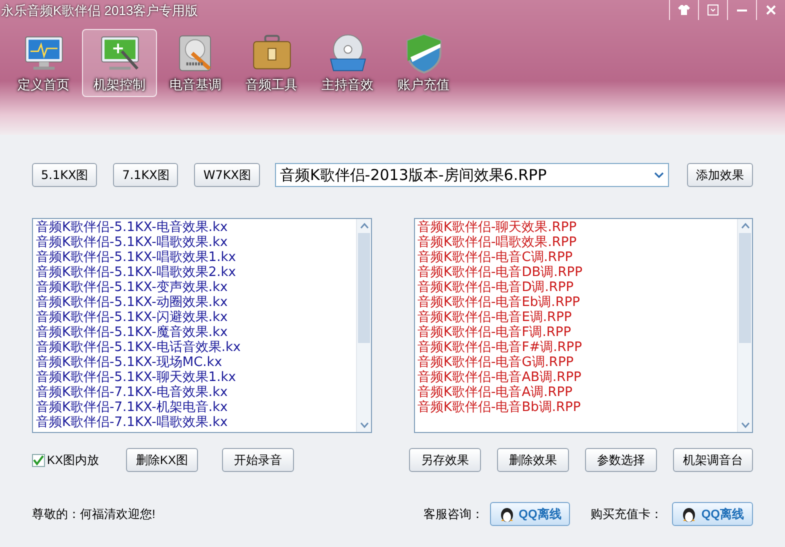 The image size is (785, 547). I want to click on nav-tab: 定义首页, so click(43, 63).